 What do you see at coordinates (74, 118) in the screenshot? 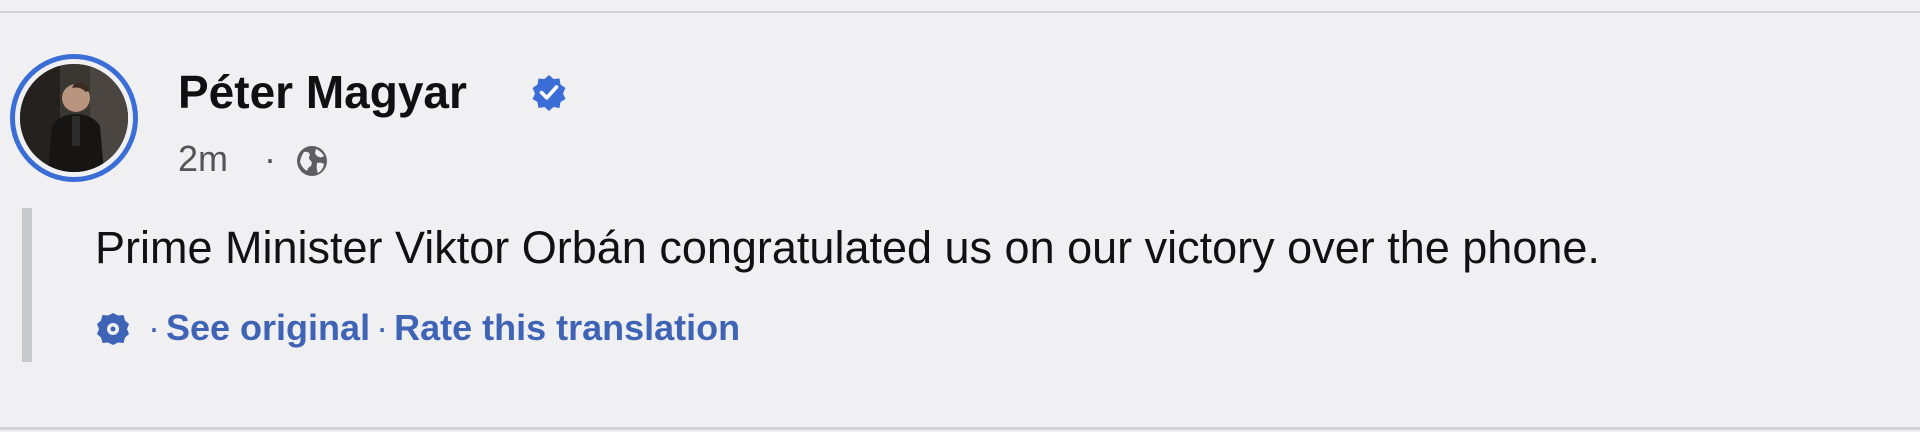
I see `avatar` at bounding box center [74, 118].